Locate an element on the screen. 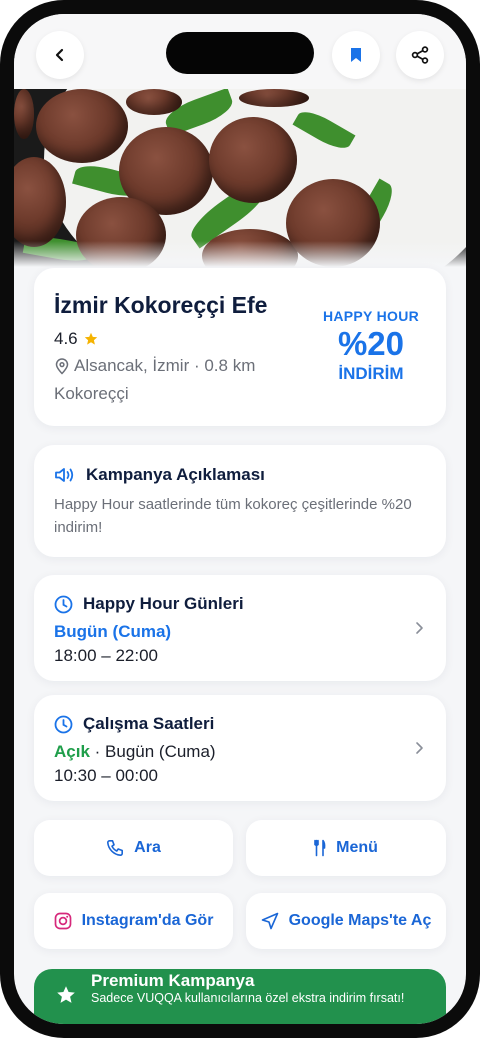  badge-label-top: HAPPY HOUR is located at coordinates (371, 316).